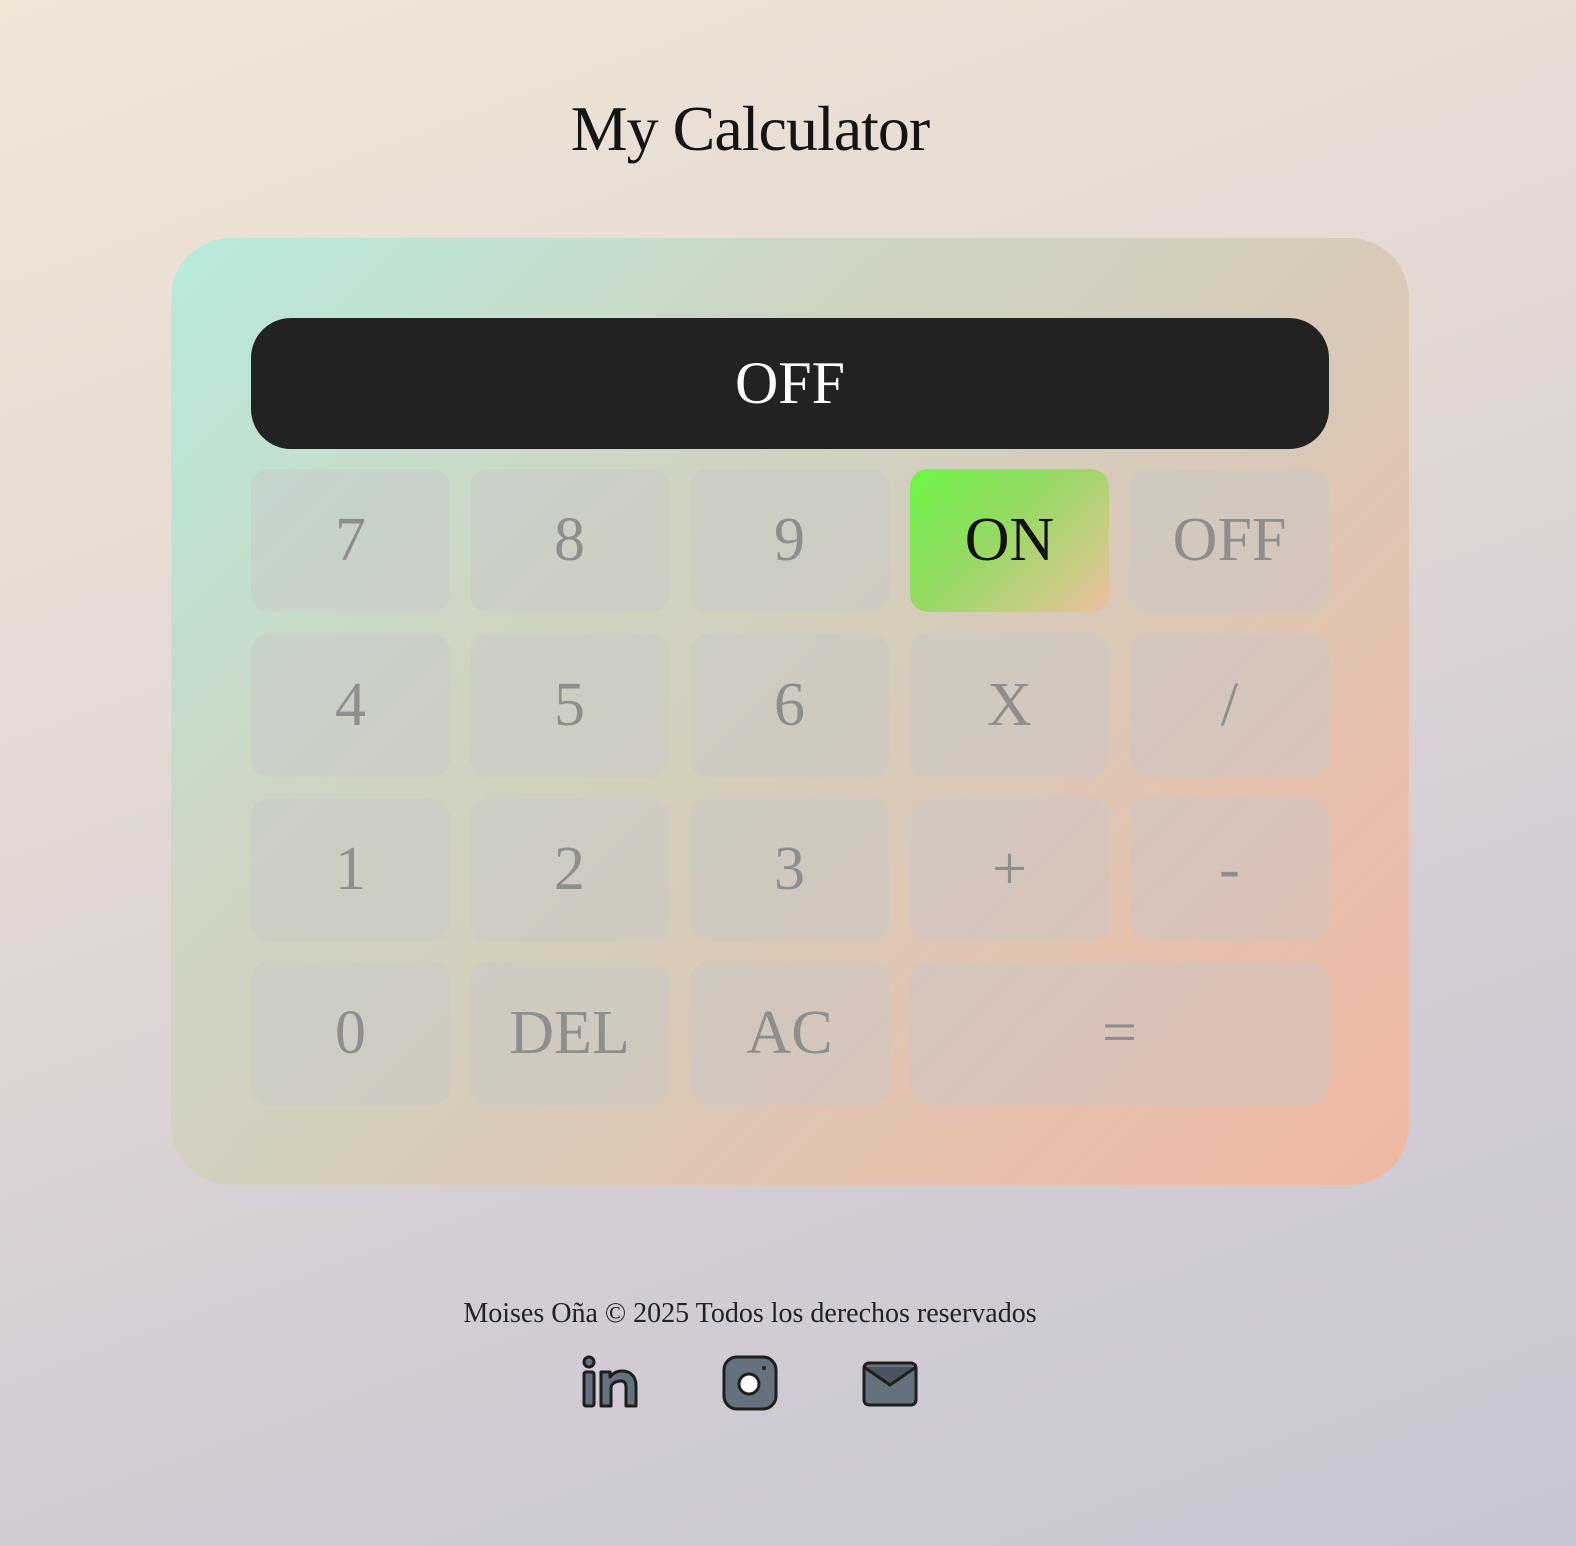 Image resolution: width=1576 pixels, height=1546 pixels. I want to click on key-9: 9, so click(789, 540).